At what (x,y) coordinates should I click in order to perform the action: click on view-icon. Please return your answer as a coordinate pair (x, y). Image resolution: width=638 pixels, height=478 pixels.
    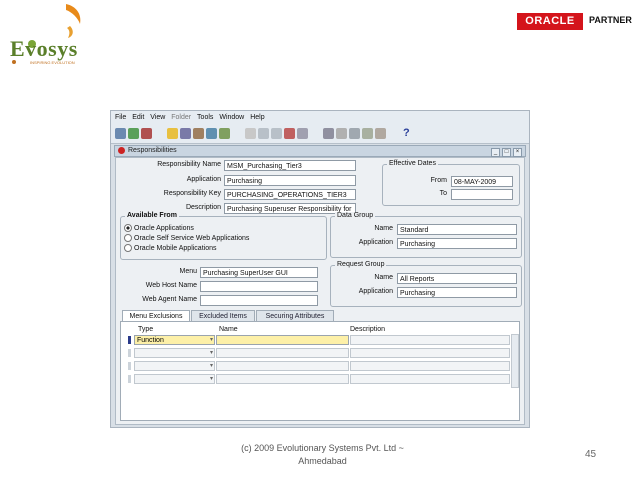
    Looking at the image, I should click on (354, 133).